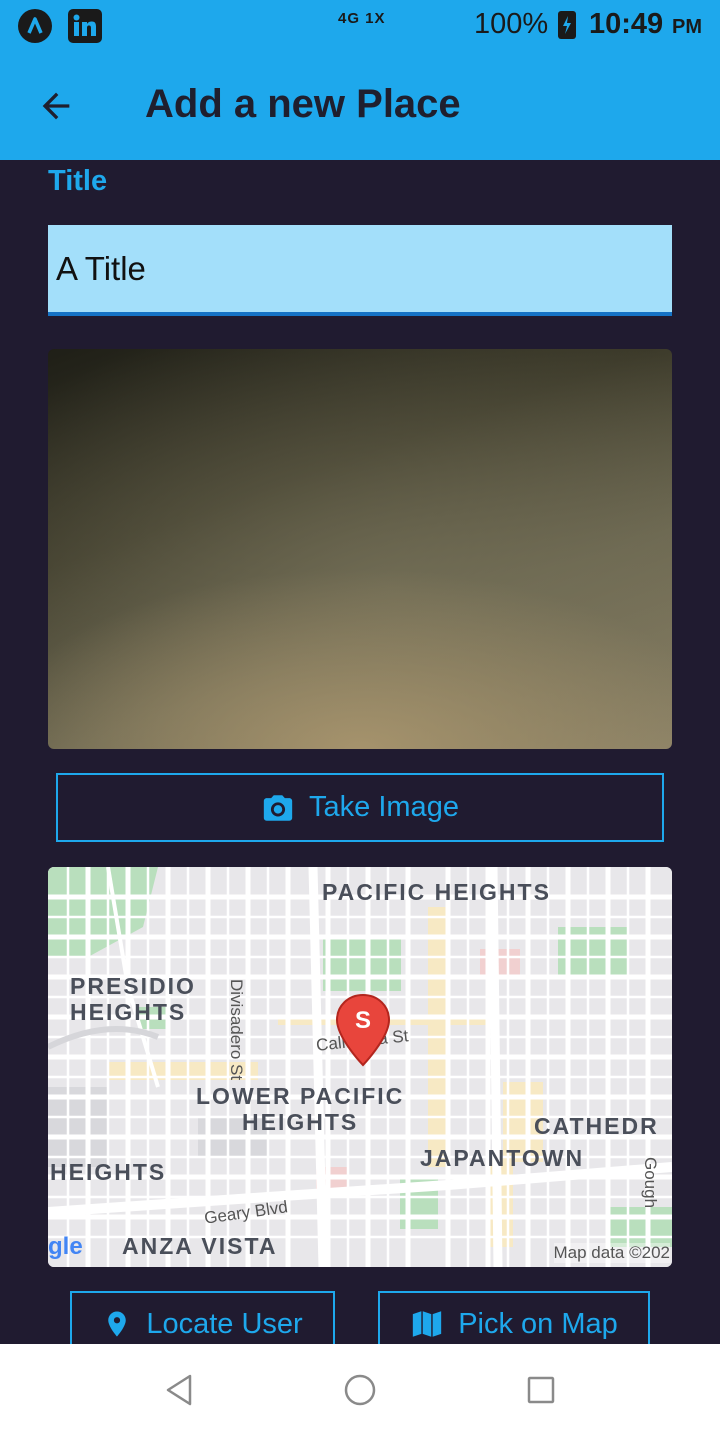 The height and width of the screenshot is (1440, 720). I want to click on map-label-pacific-heights: PACIFIC HEIGHTS, so click(436, 892).